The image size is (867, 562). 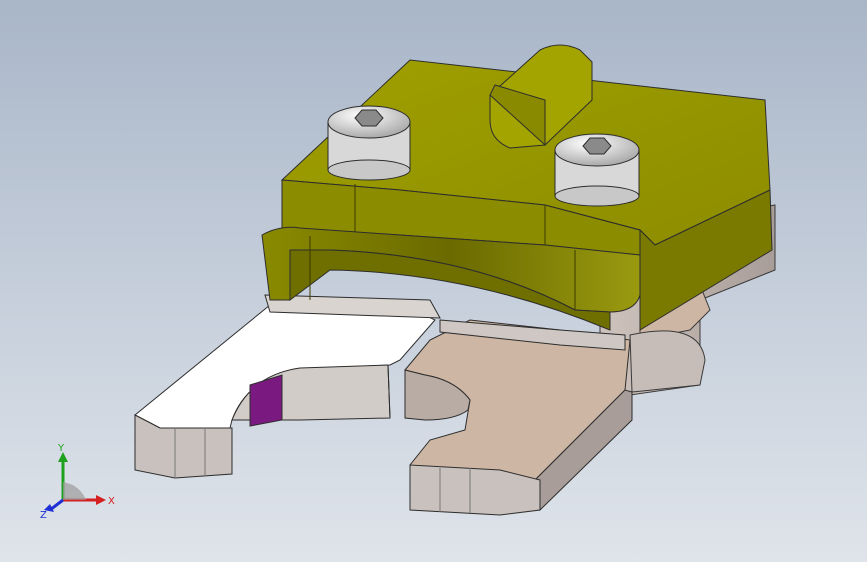 I want to click on x-axis-label: X, so click(x=111, y=501).